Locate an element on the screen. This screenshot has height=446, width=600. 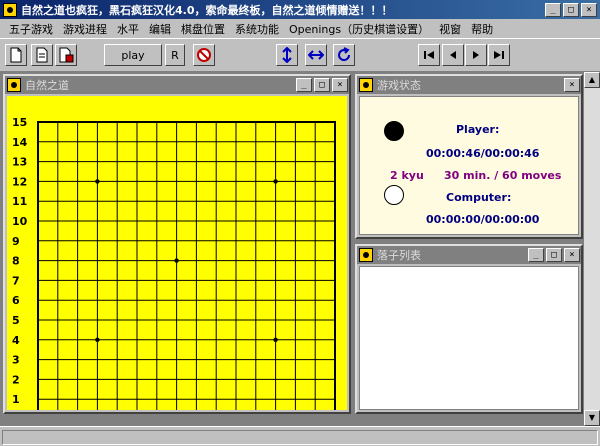
board-minimize-button: _ is located at coordinates (304, 85).